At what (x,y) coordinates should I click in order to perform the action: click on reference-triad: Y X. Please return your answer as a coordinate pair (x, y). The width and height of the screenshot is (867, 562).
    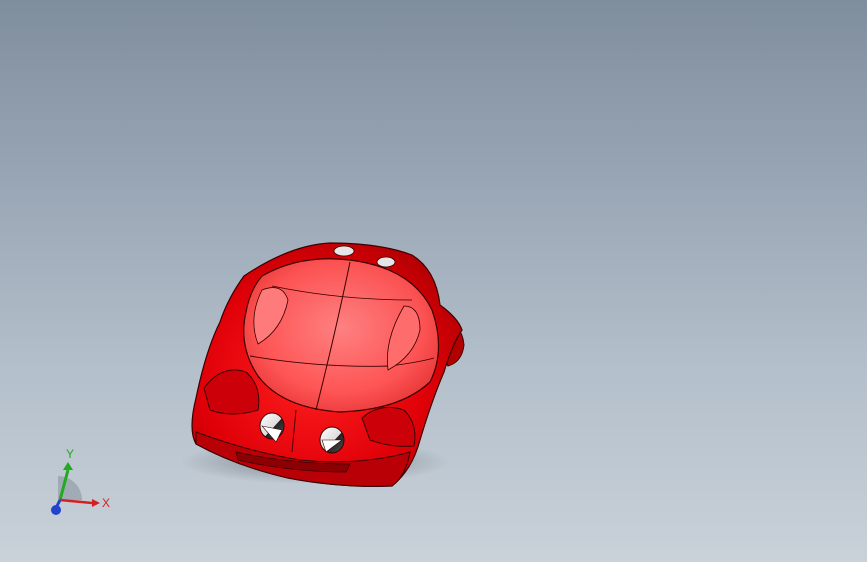
    Looking at the image, I should click on (80, 481).